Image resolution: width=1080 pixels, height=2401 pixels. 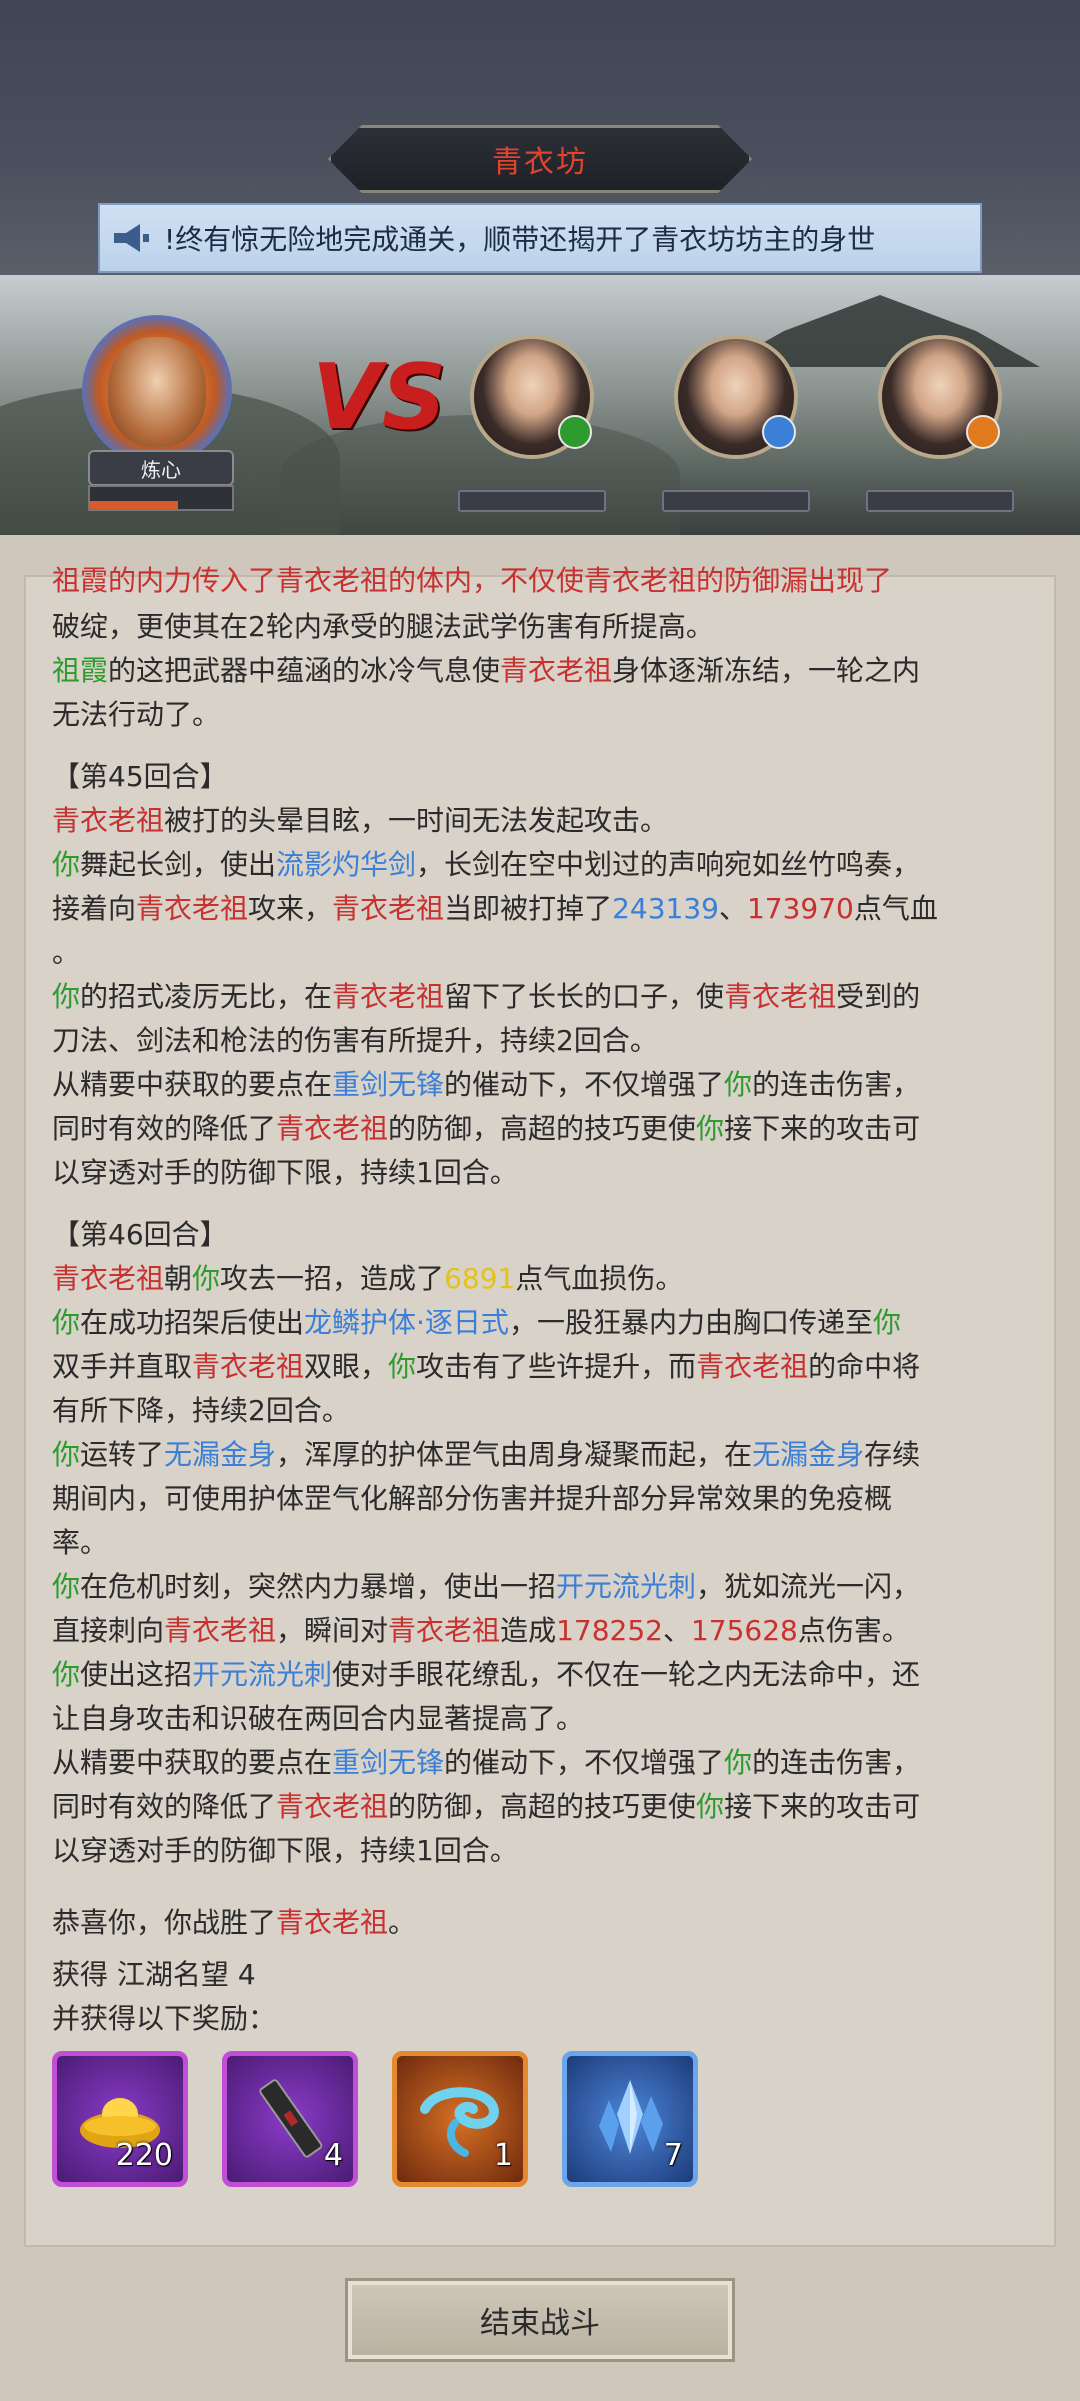 What do you see at coordinates (333, 2155) in the screenshot?
I see `item-count: 4` at bounding box center [333, 2155].